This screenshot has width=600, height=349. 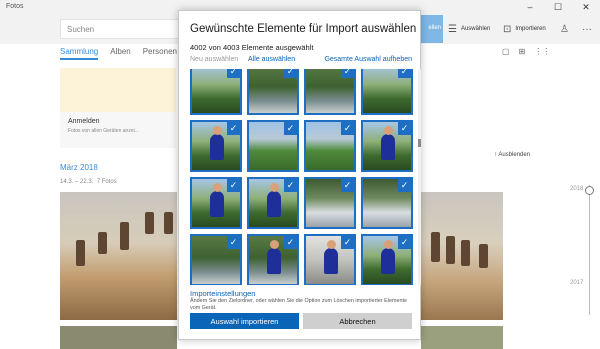 I want to click on scrollbar, so click(x=419, y=177).